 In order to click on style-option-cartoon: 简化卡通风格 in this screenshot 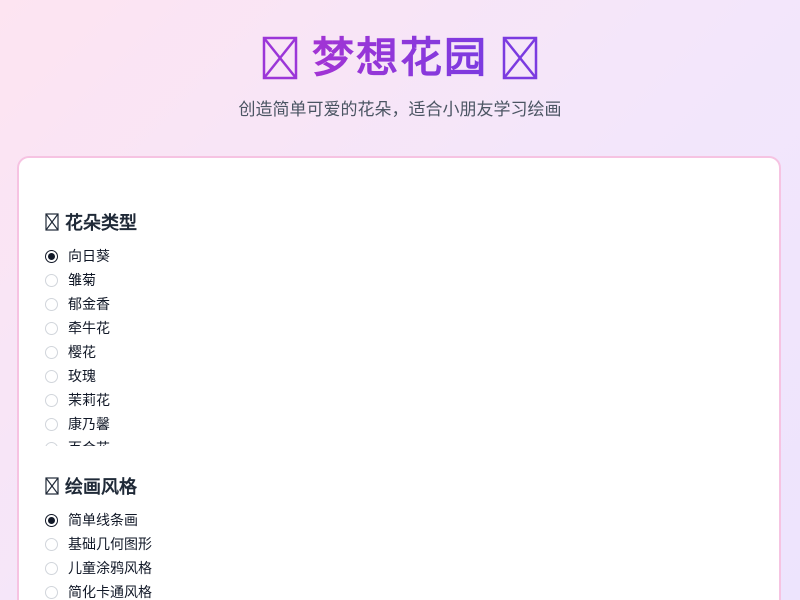, I will do `click(395, 590)`.